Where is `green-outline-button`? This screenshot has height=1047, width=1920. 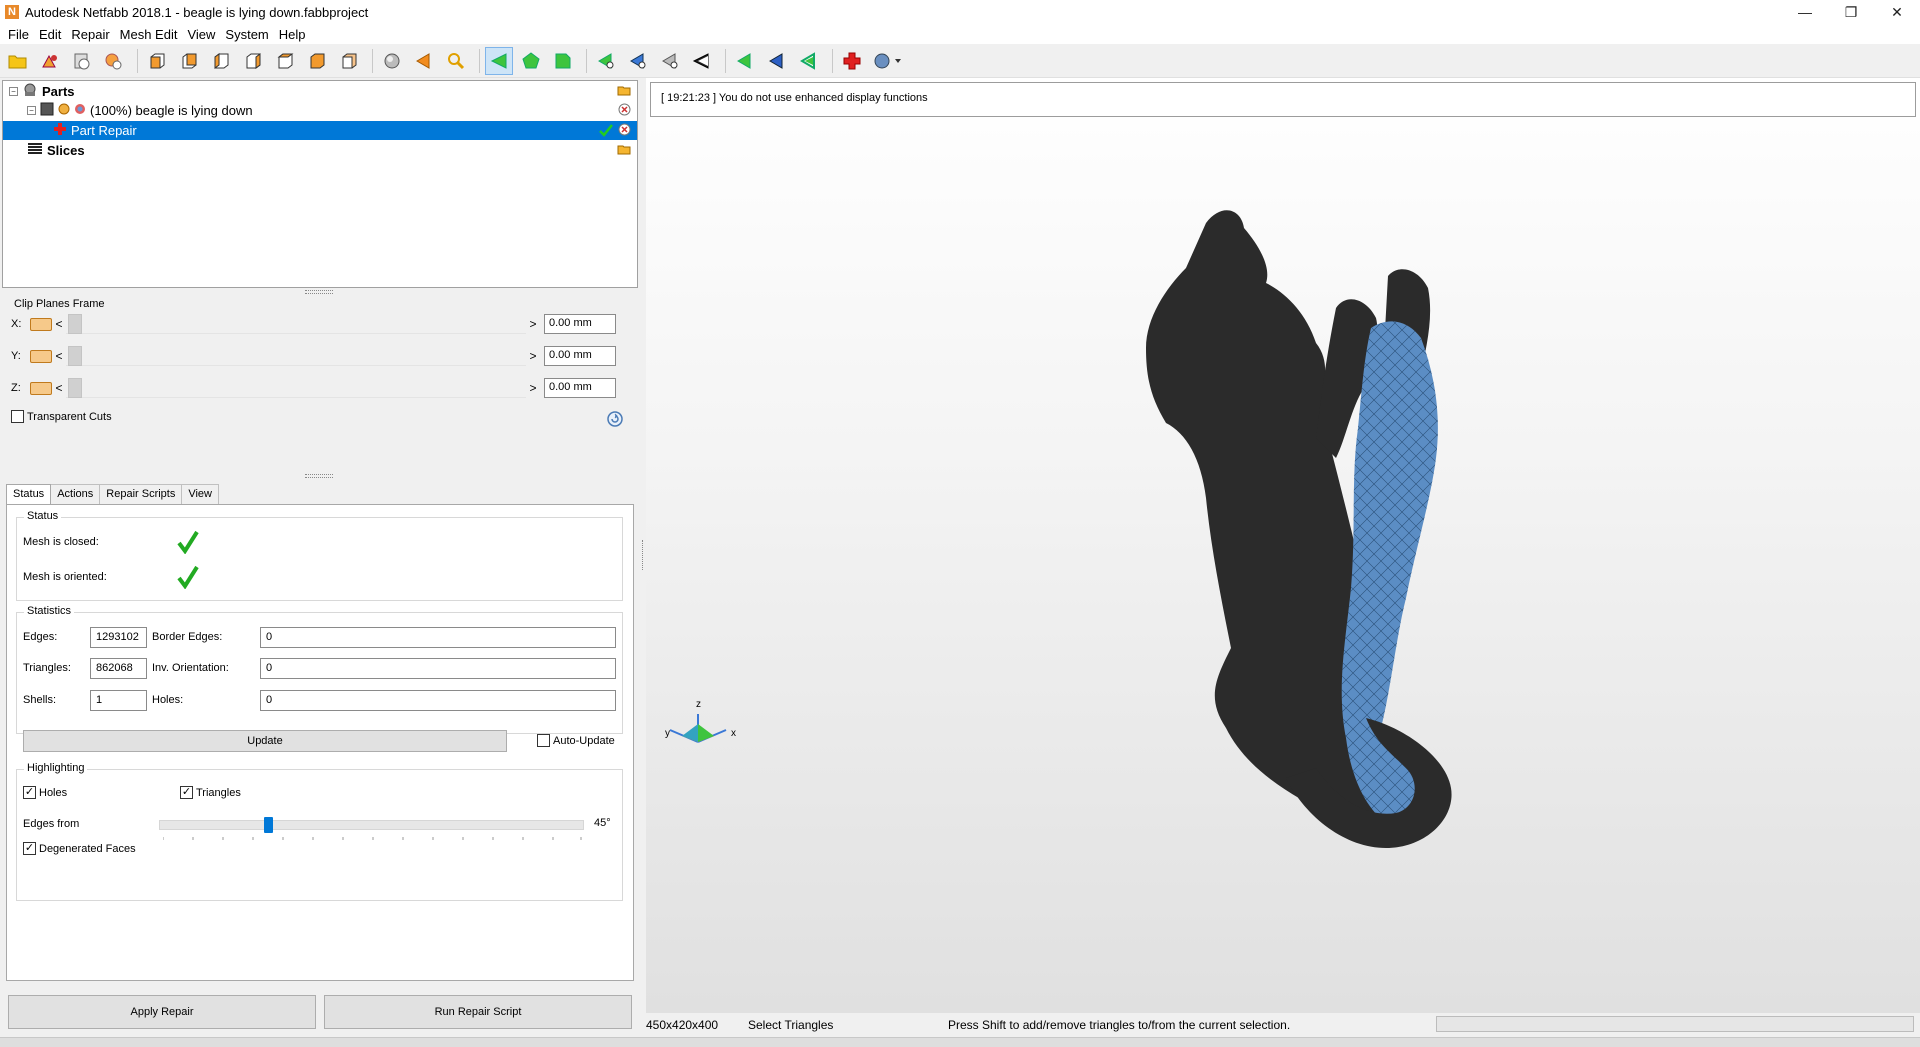 green-outline-button is located at coordinates (809, 61).